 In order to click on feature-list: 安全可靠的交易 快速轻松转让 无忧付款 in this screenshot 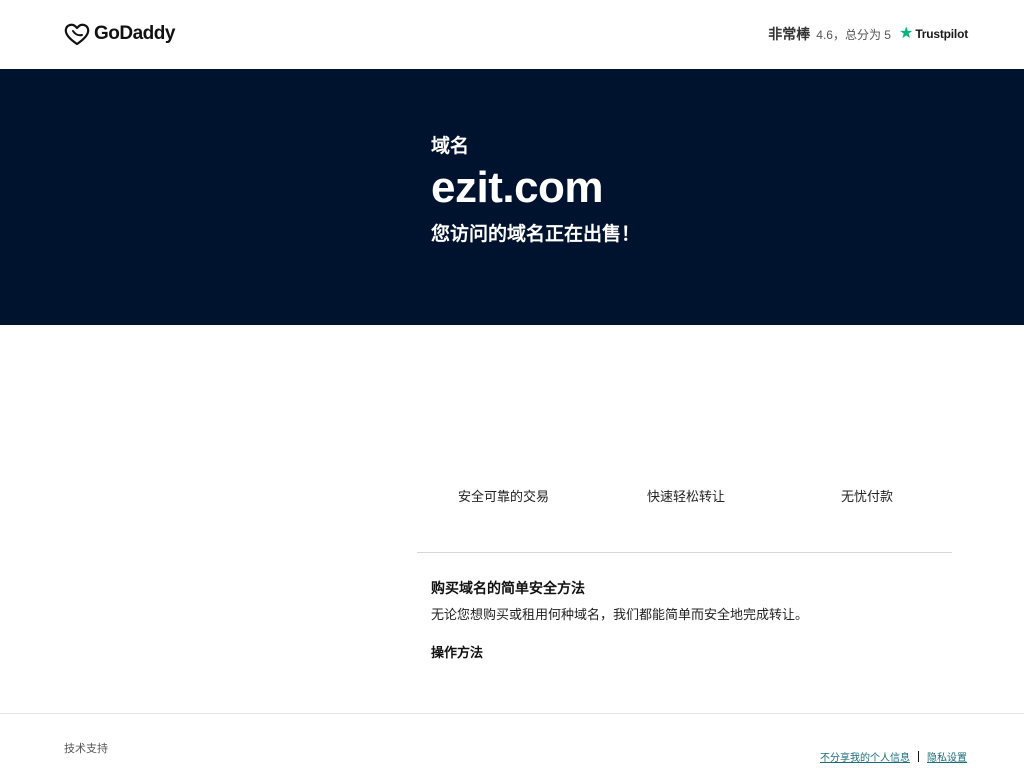, I will do `click(684, 497)`.